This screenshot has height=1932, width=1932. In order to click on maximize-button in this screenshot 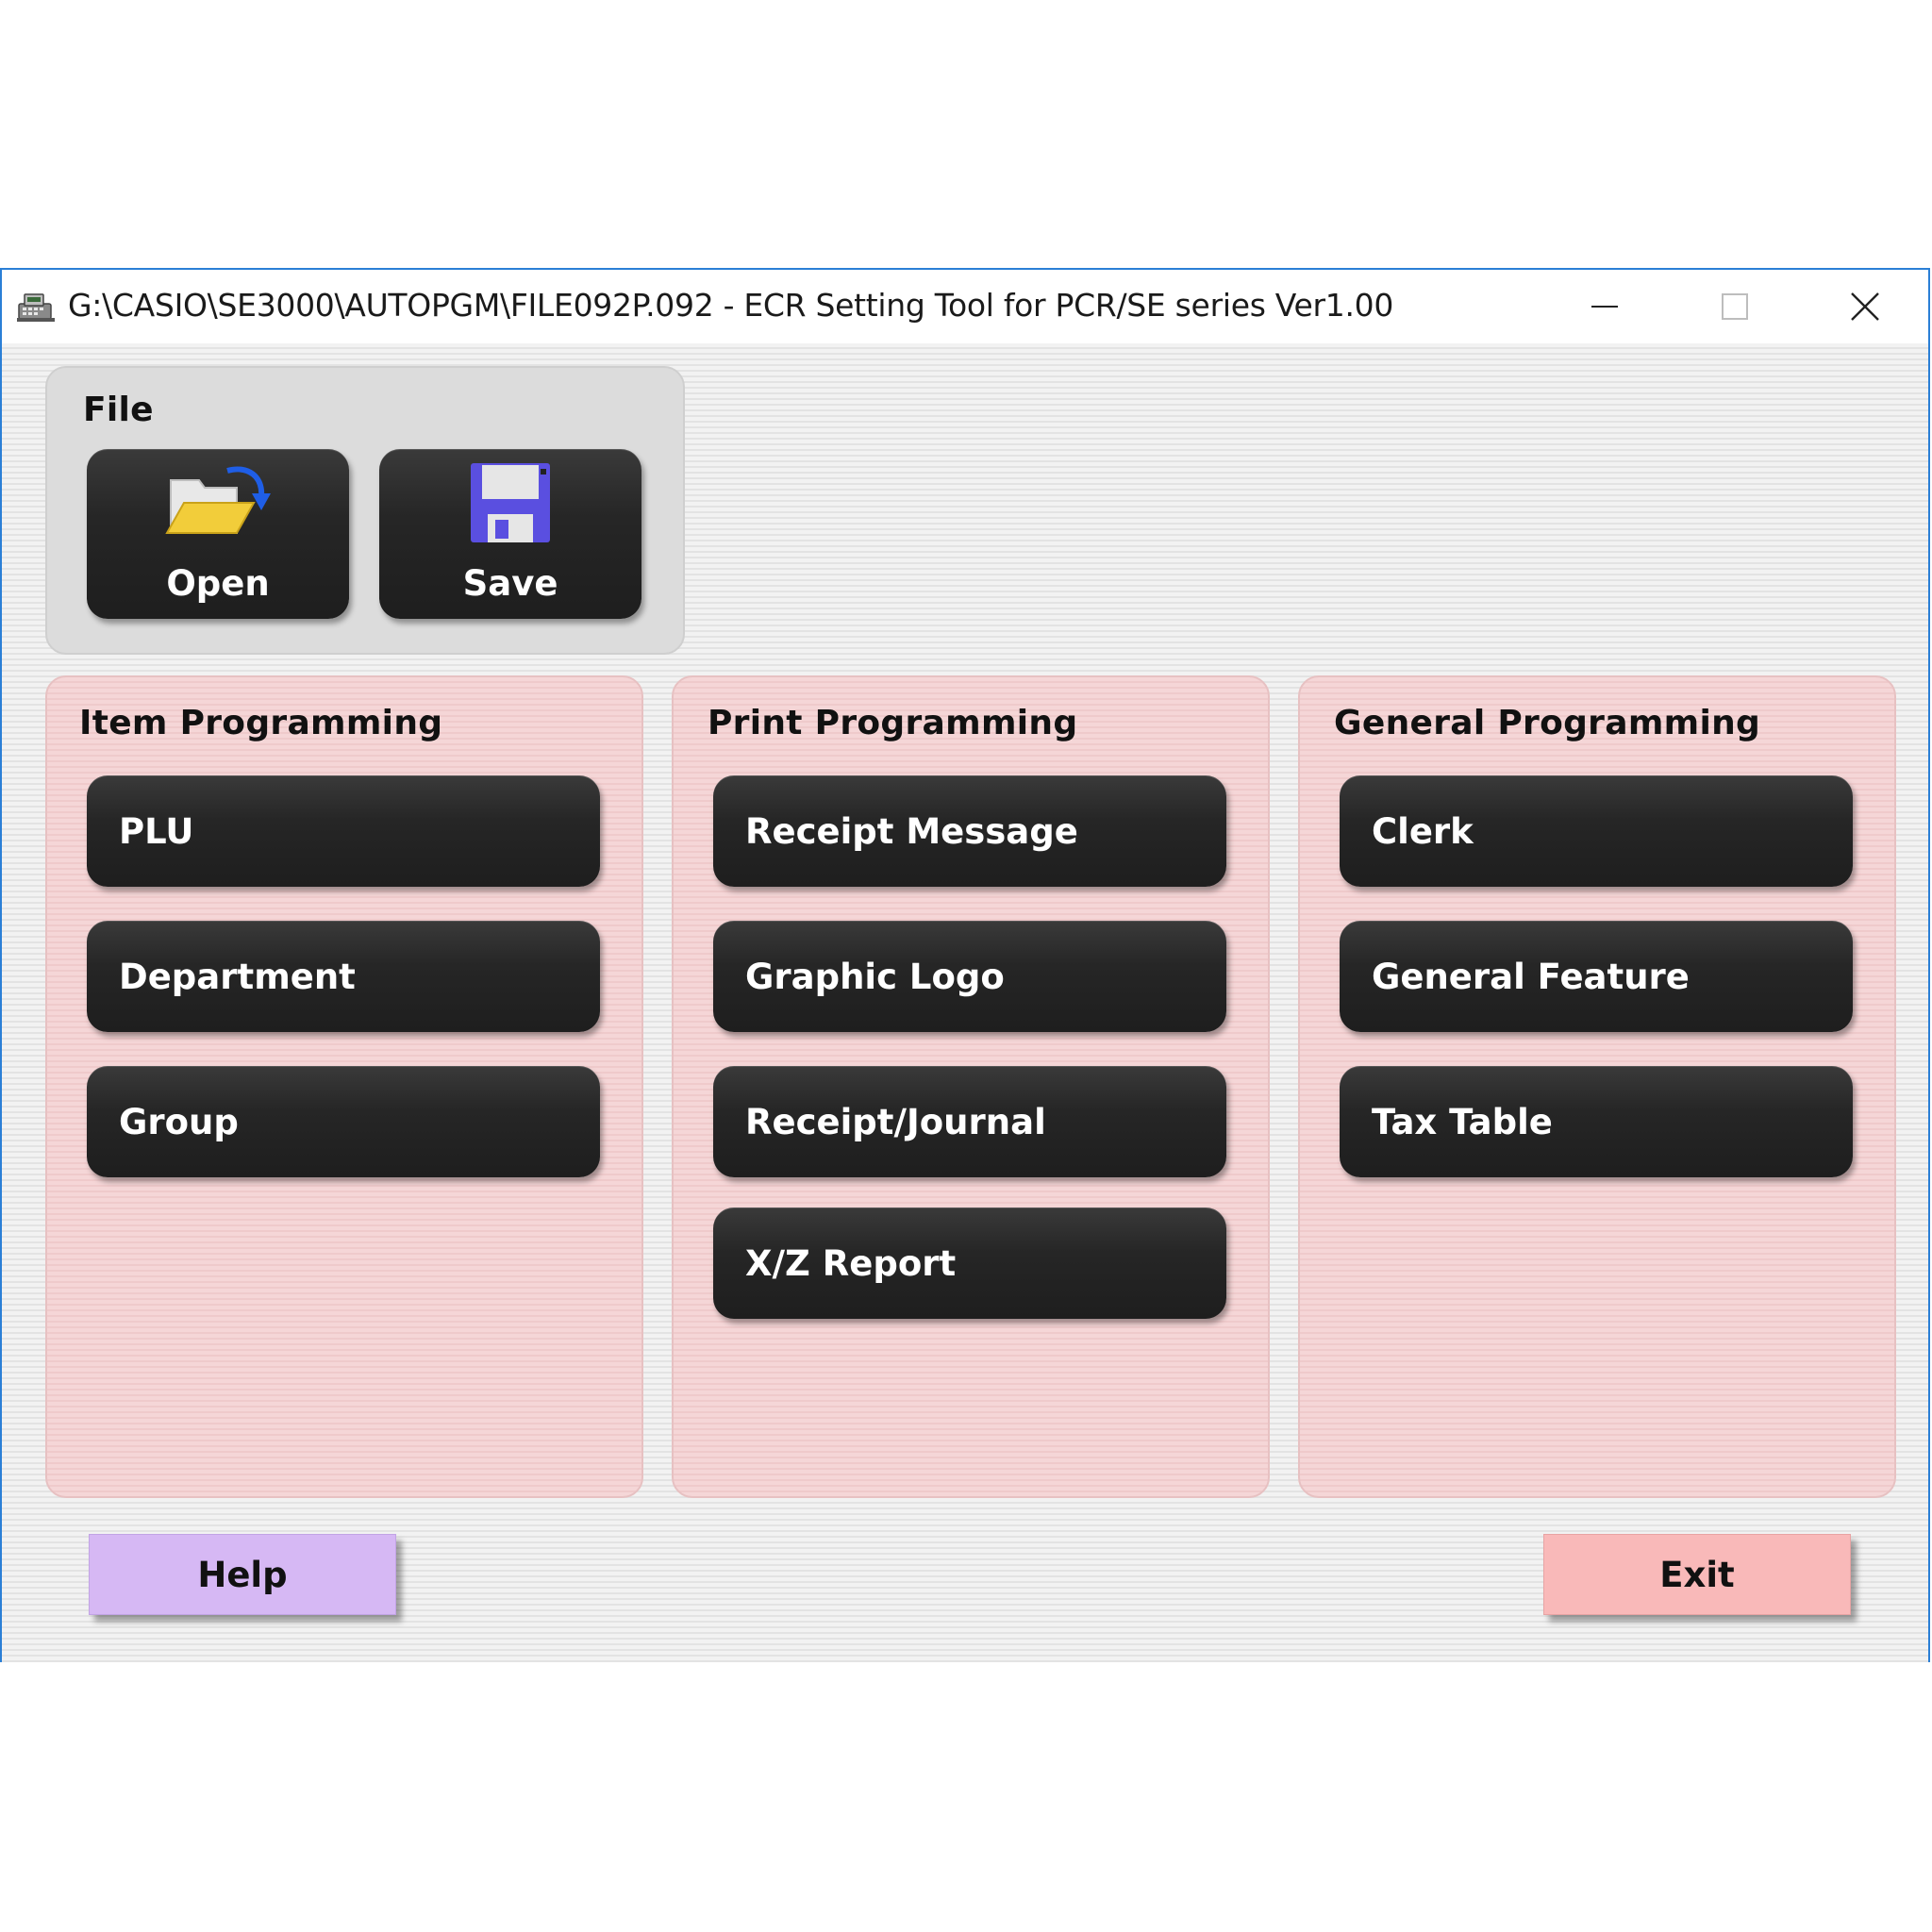, I will do `click(1735, 306)`.